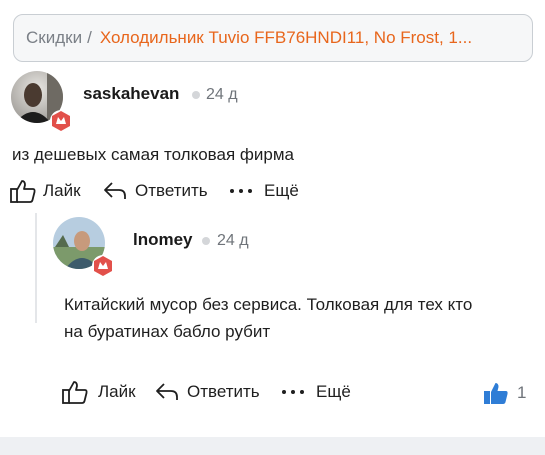 This screenshot has width=545, height=455. I want to click on like-count-button: 1, so click(504, 393).